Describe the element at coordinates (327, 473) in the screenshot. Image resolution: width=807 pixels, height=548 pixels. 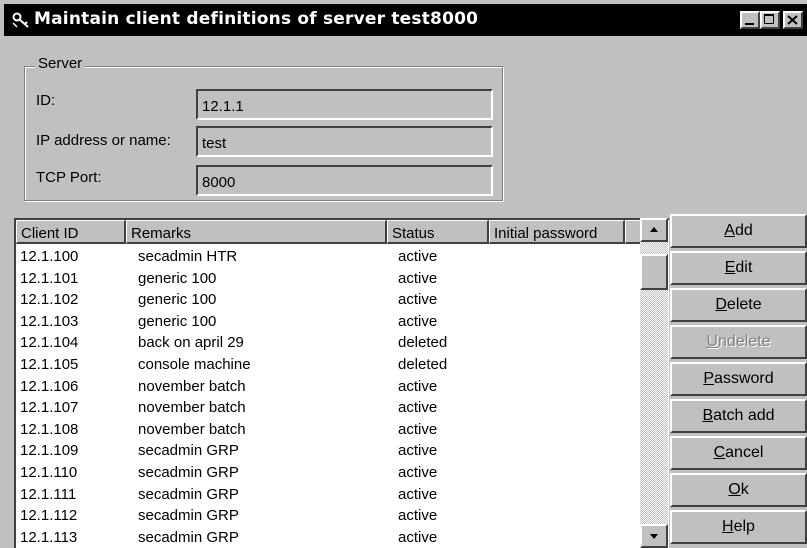
I see `table-row: 12.1.110 secadmin GRP active` at that location.